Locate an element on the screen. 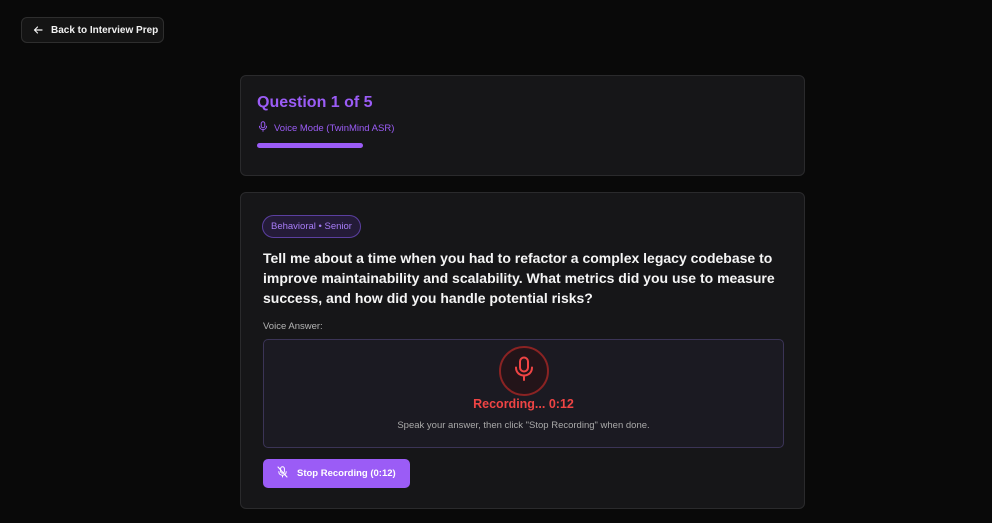 Image resolution: width=992 pixels, height=523 pixels. question-counter-title: Question 1 of 5 is located at coordinates (315, 102).